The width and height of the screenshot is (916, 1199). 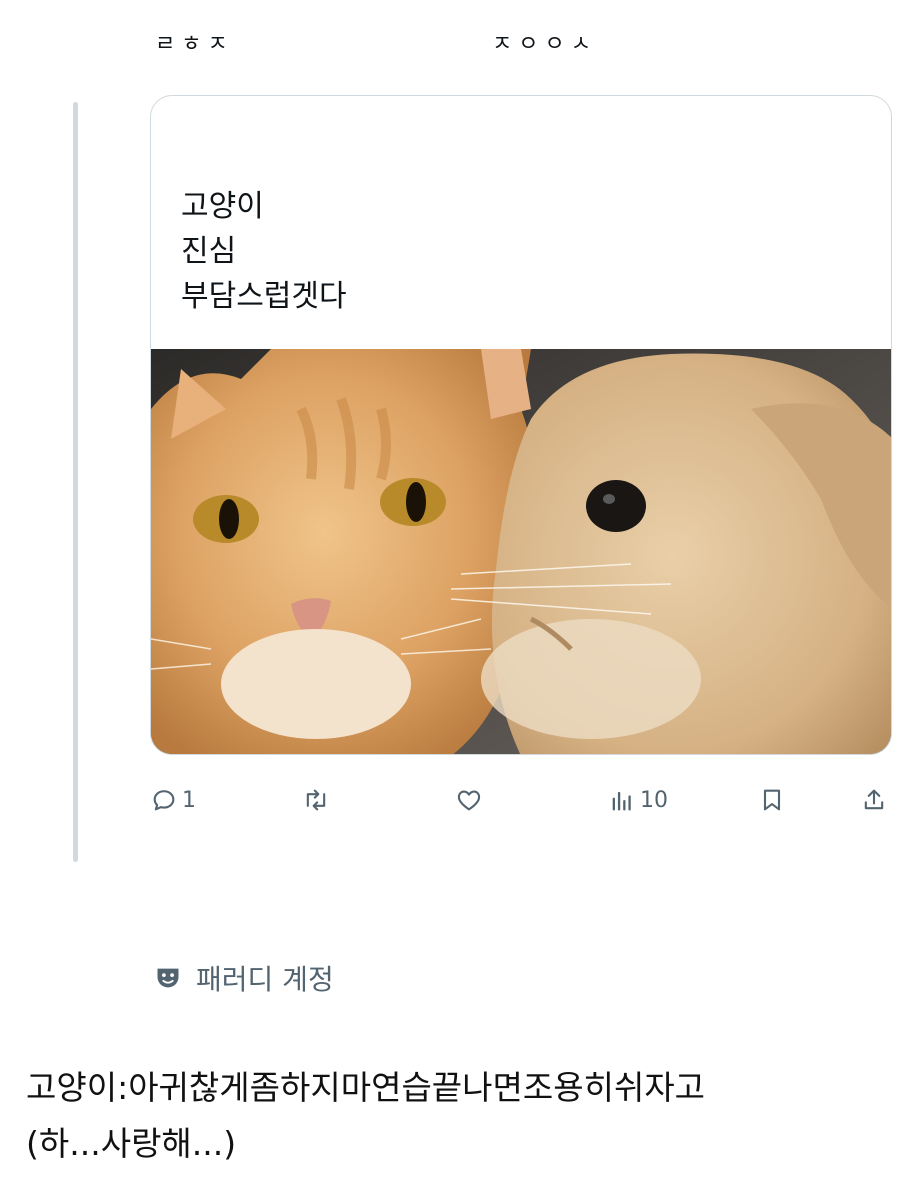 I want to click on share-icon, so click(x=874, y=799).